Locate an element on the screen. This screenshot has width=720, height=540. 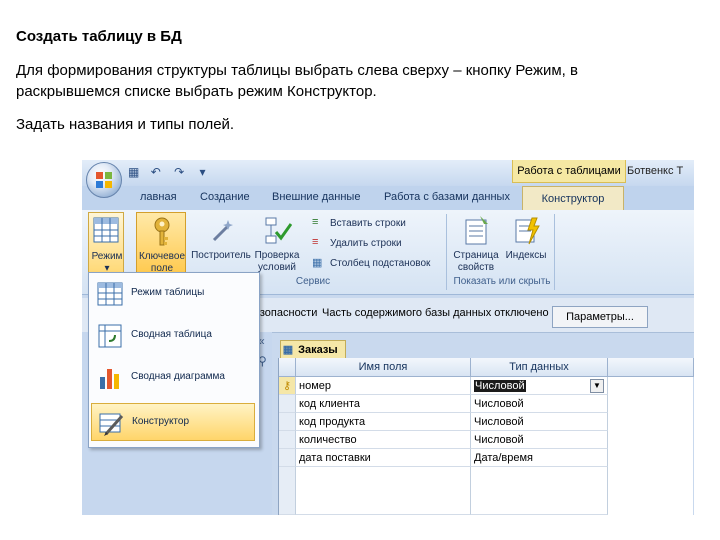
menu-item-pivot-chart: Сводная диаграмма is located at coordinates (173, 378).